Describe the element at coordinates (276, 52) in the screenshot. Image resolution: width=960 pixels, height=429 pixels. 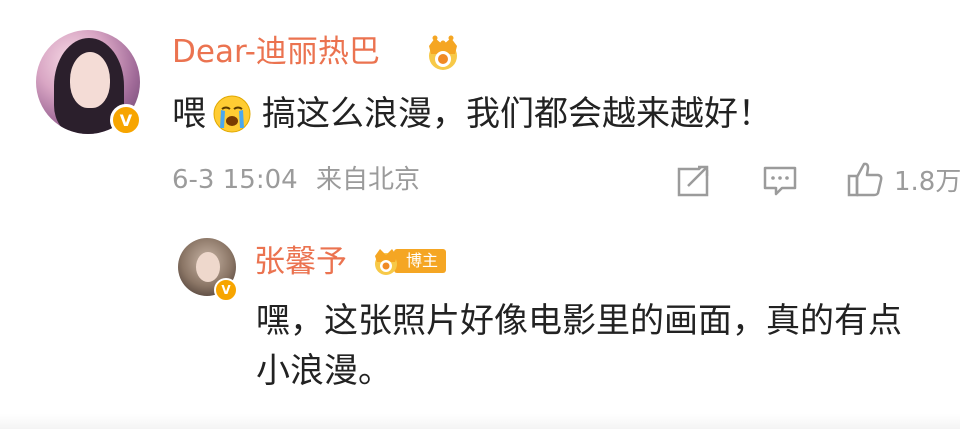
I see `comment-username: Dear-迪丽热巴` at that location.